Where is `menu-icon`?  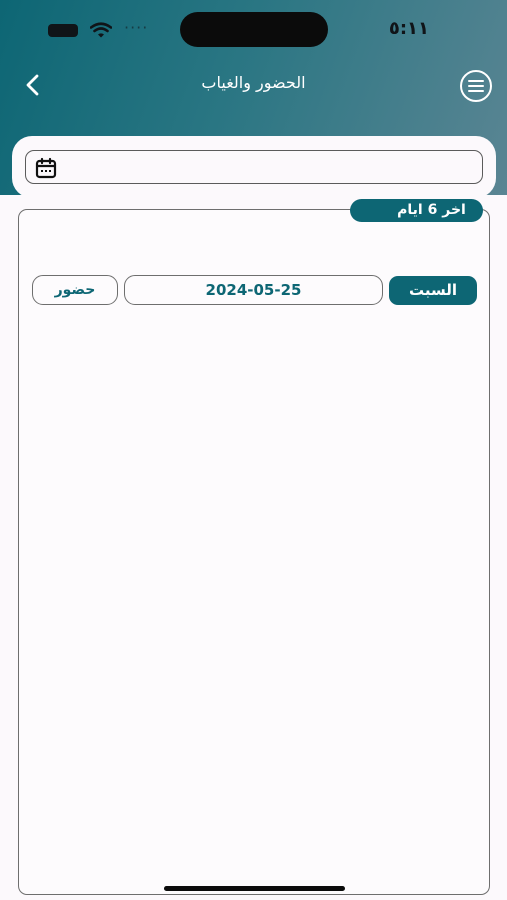 menu-icon is located at coordinates (476, 86).